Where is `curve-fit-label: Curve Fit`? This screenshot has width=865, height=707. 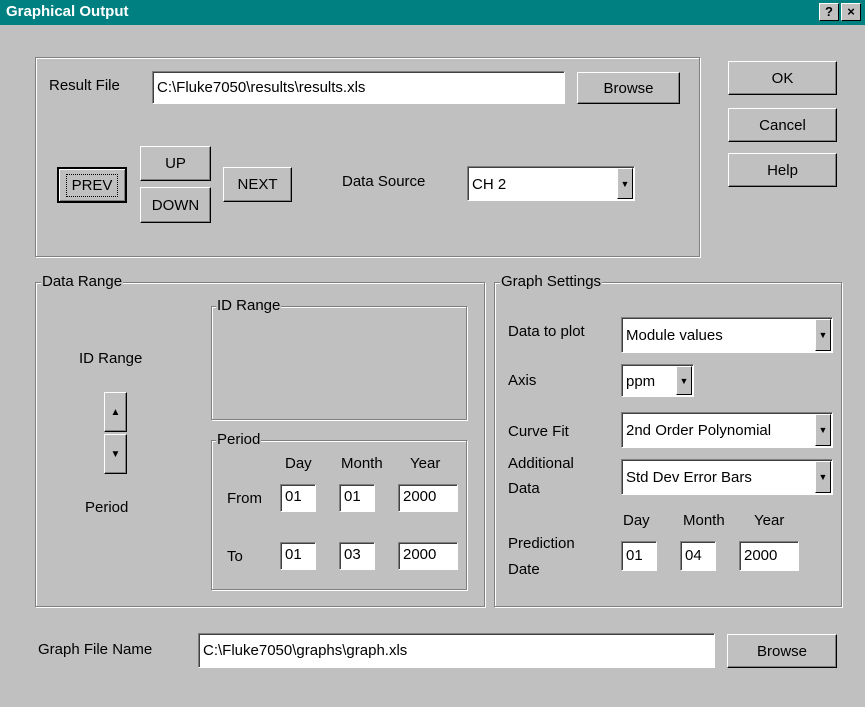 curve-fit-label: Curve Fit is located at coordinates (538, 431).